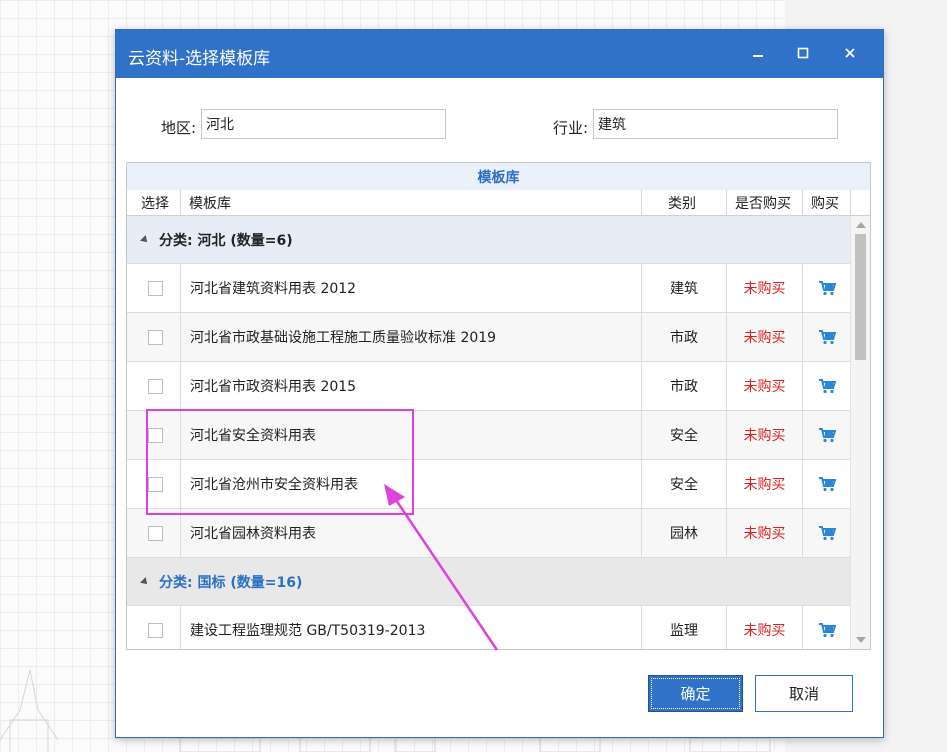 The image size is (947, 752). What do you see at coordinates (861, 640) in the screenshot?
I see `scroll-down-icon` at bounding box center [861, 640].